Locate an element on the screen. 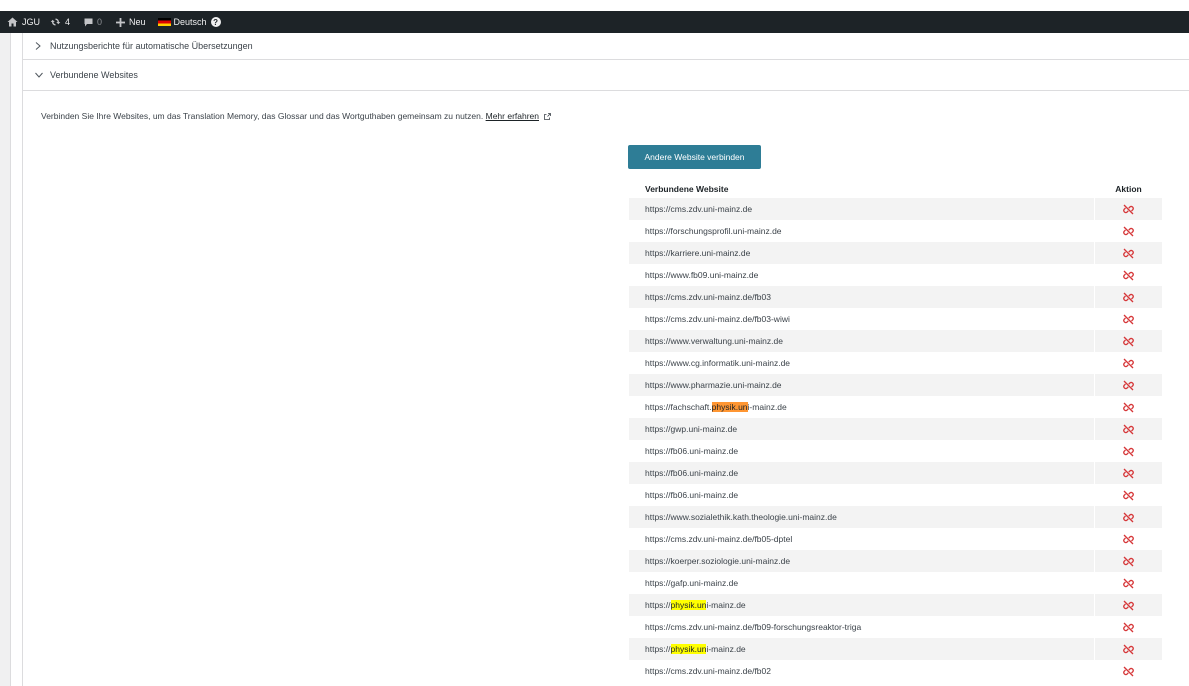 The width and height of the screenshot is (1189, 686). site-url-prefix: https://fachschaft. is located at coordinates (678, 407).